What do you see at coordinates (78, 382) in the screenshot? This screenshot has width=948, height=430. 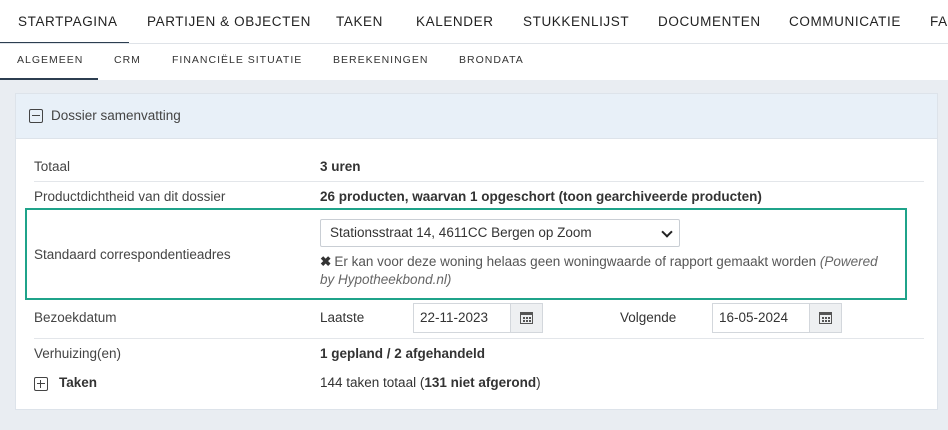 I see `taken-label: Taken` at bounding box center [78, 382].